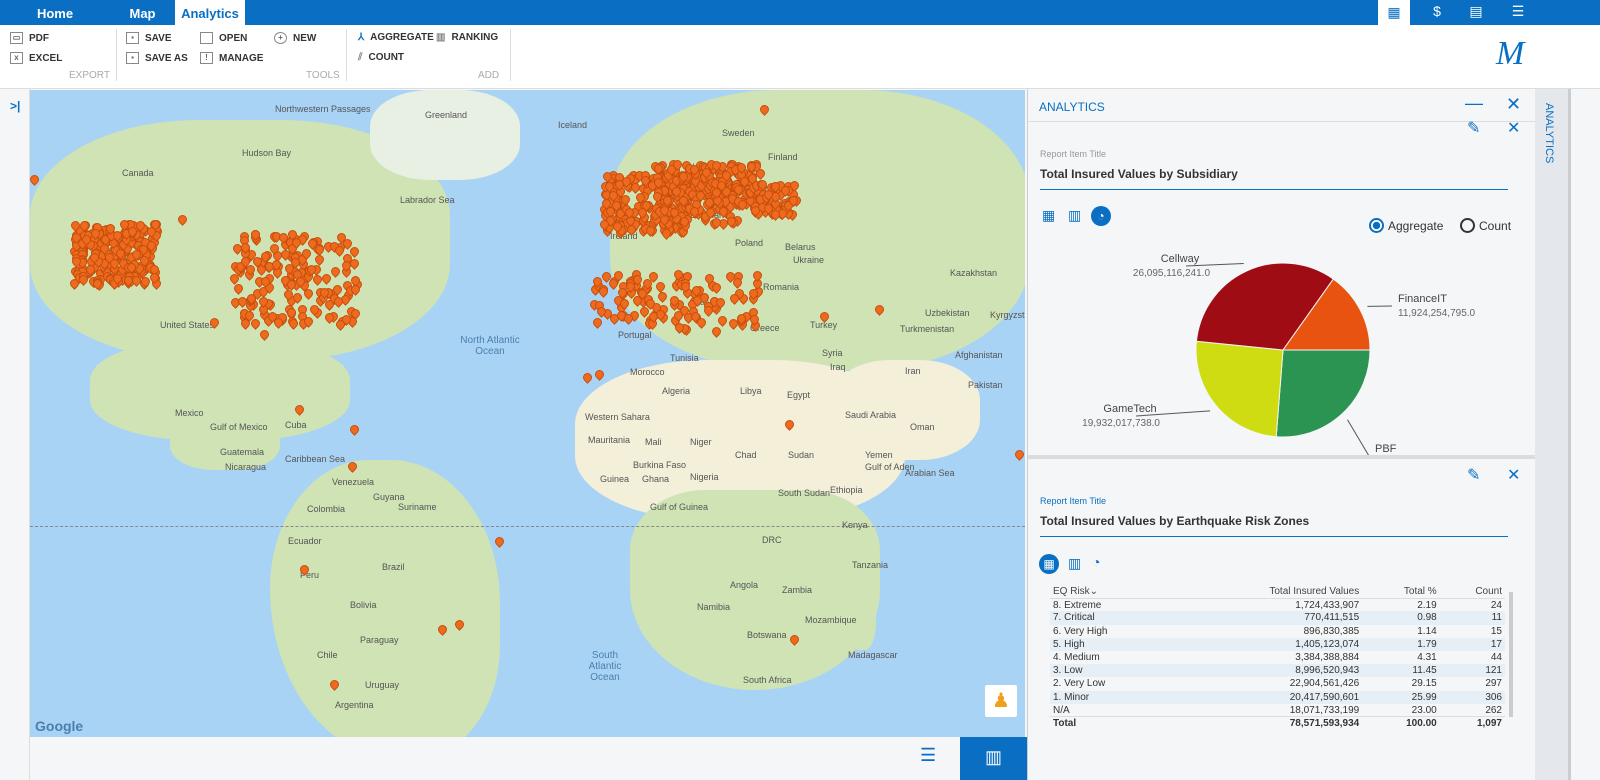 Image resolution: width=1600 pixels, height=780 pixels. Describe the element at coordinates (1277, 723) in the screenshot. I see `table-total-row: Total 78,571,593,934 100.00 1,097` at that location.